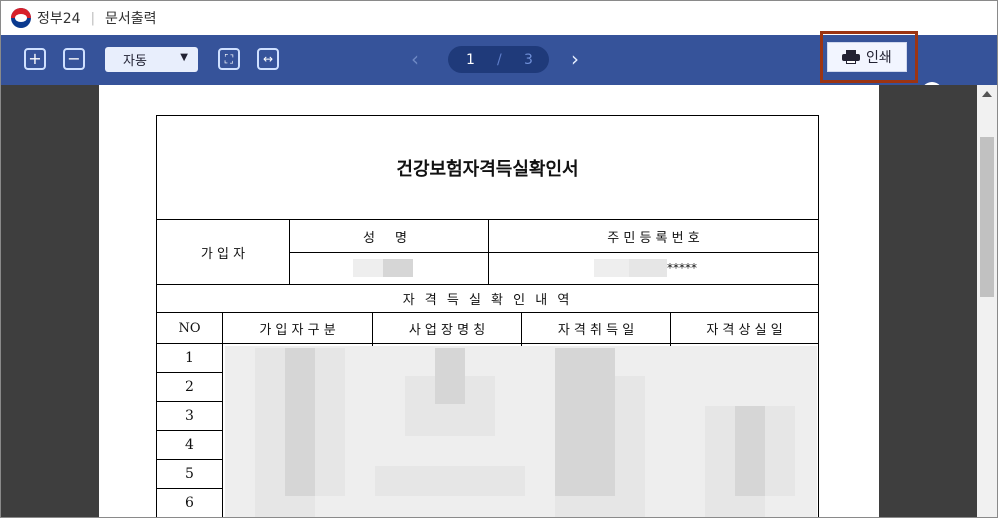 This screenshot has width=998, height=518. I want to click on table-row-number: 2, so click(189, 387).